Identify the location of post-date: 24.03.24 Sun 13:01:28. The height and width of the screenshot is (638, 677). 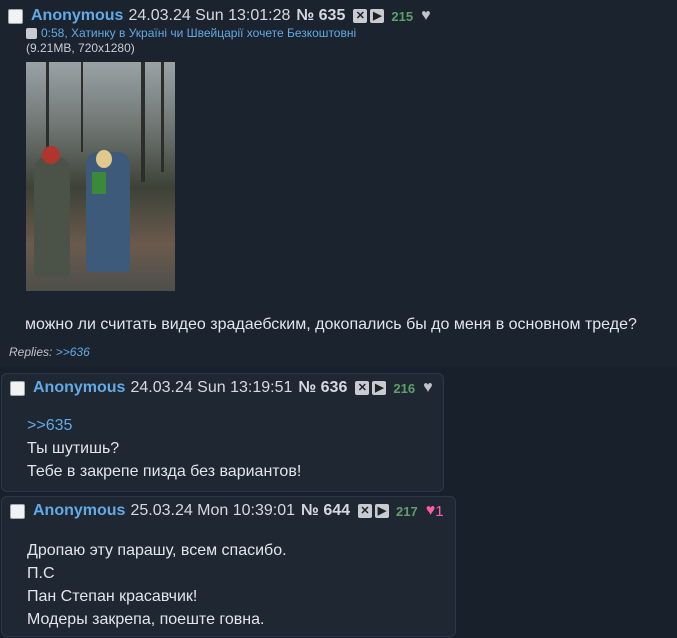
(209, 15).